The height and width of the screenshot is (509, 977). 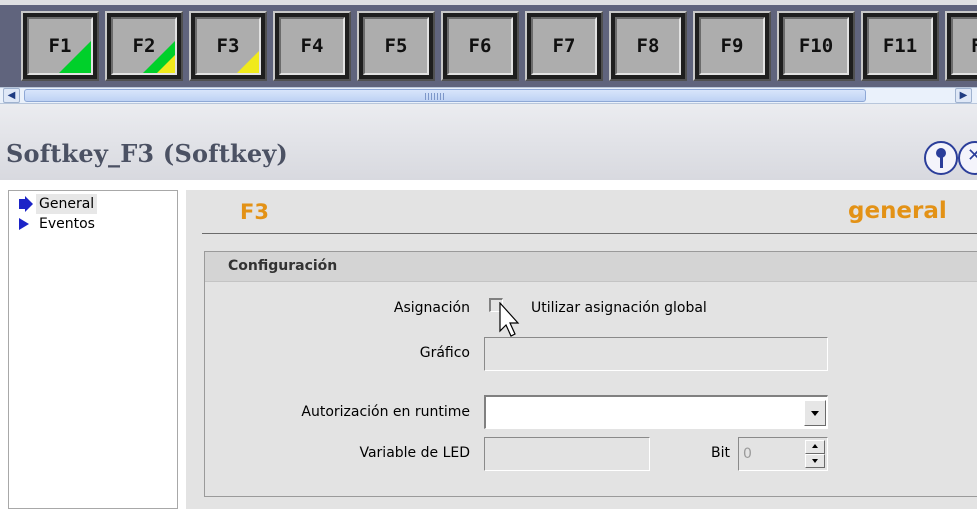 I want to click on divider, so click(x=589, y=233).